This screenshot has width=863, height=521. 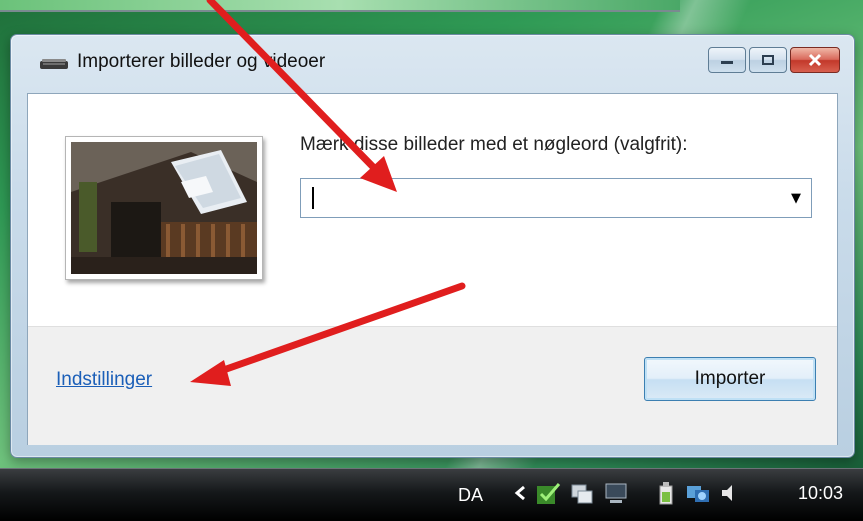 I want to click on window-title: Importerer billeder og videoer, so click(x=201, y=61).